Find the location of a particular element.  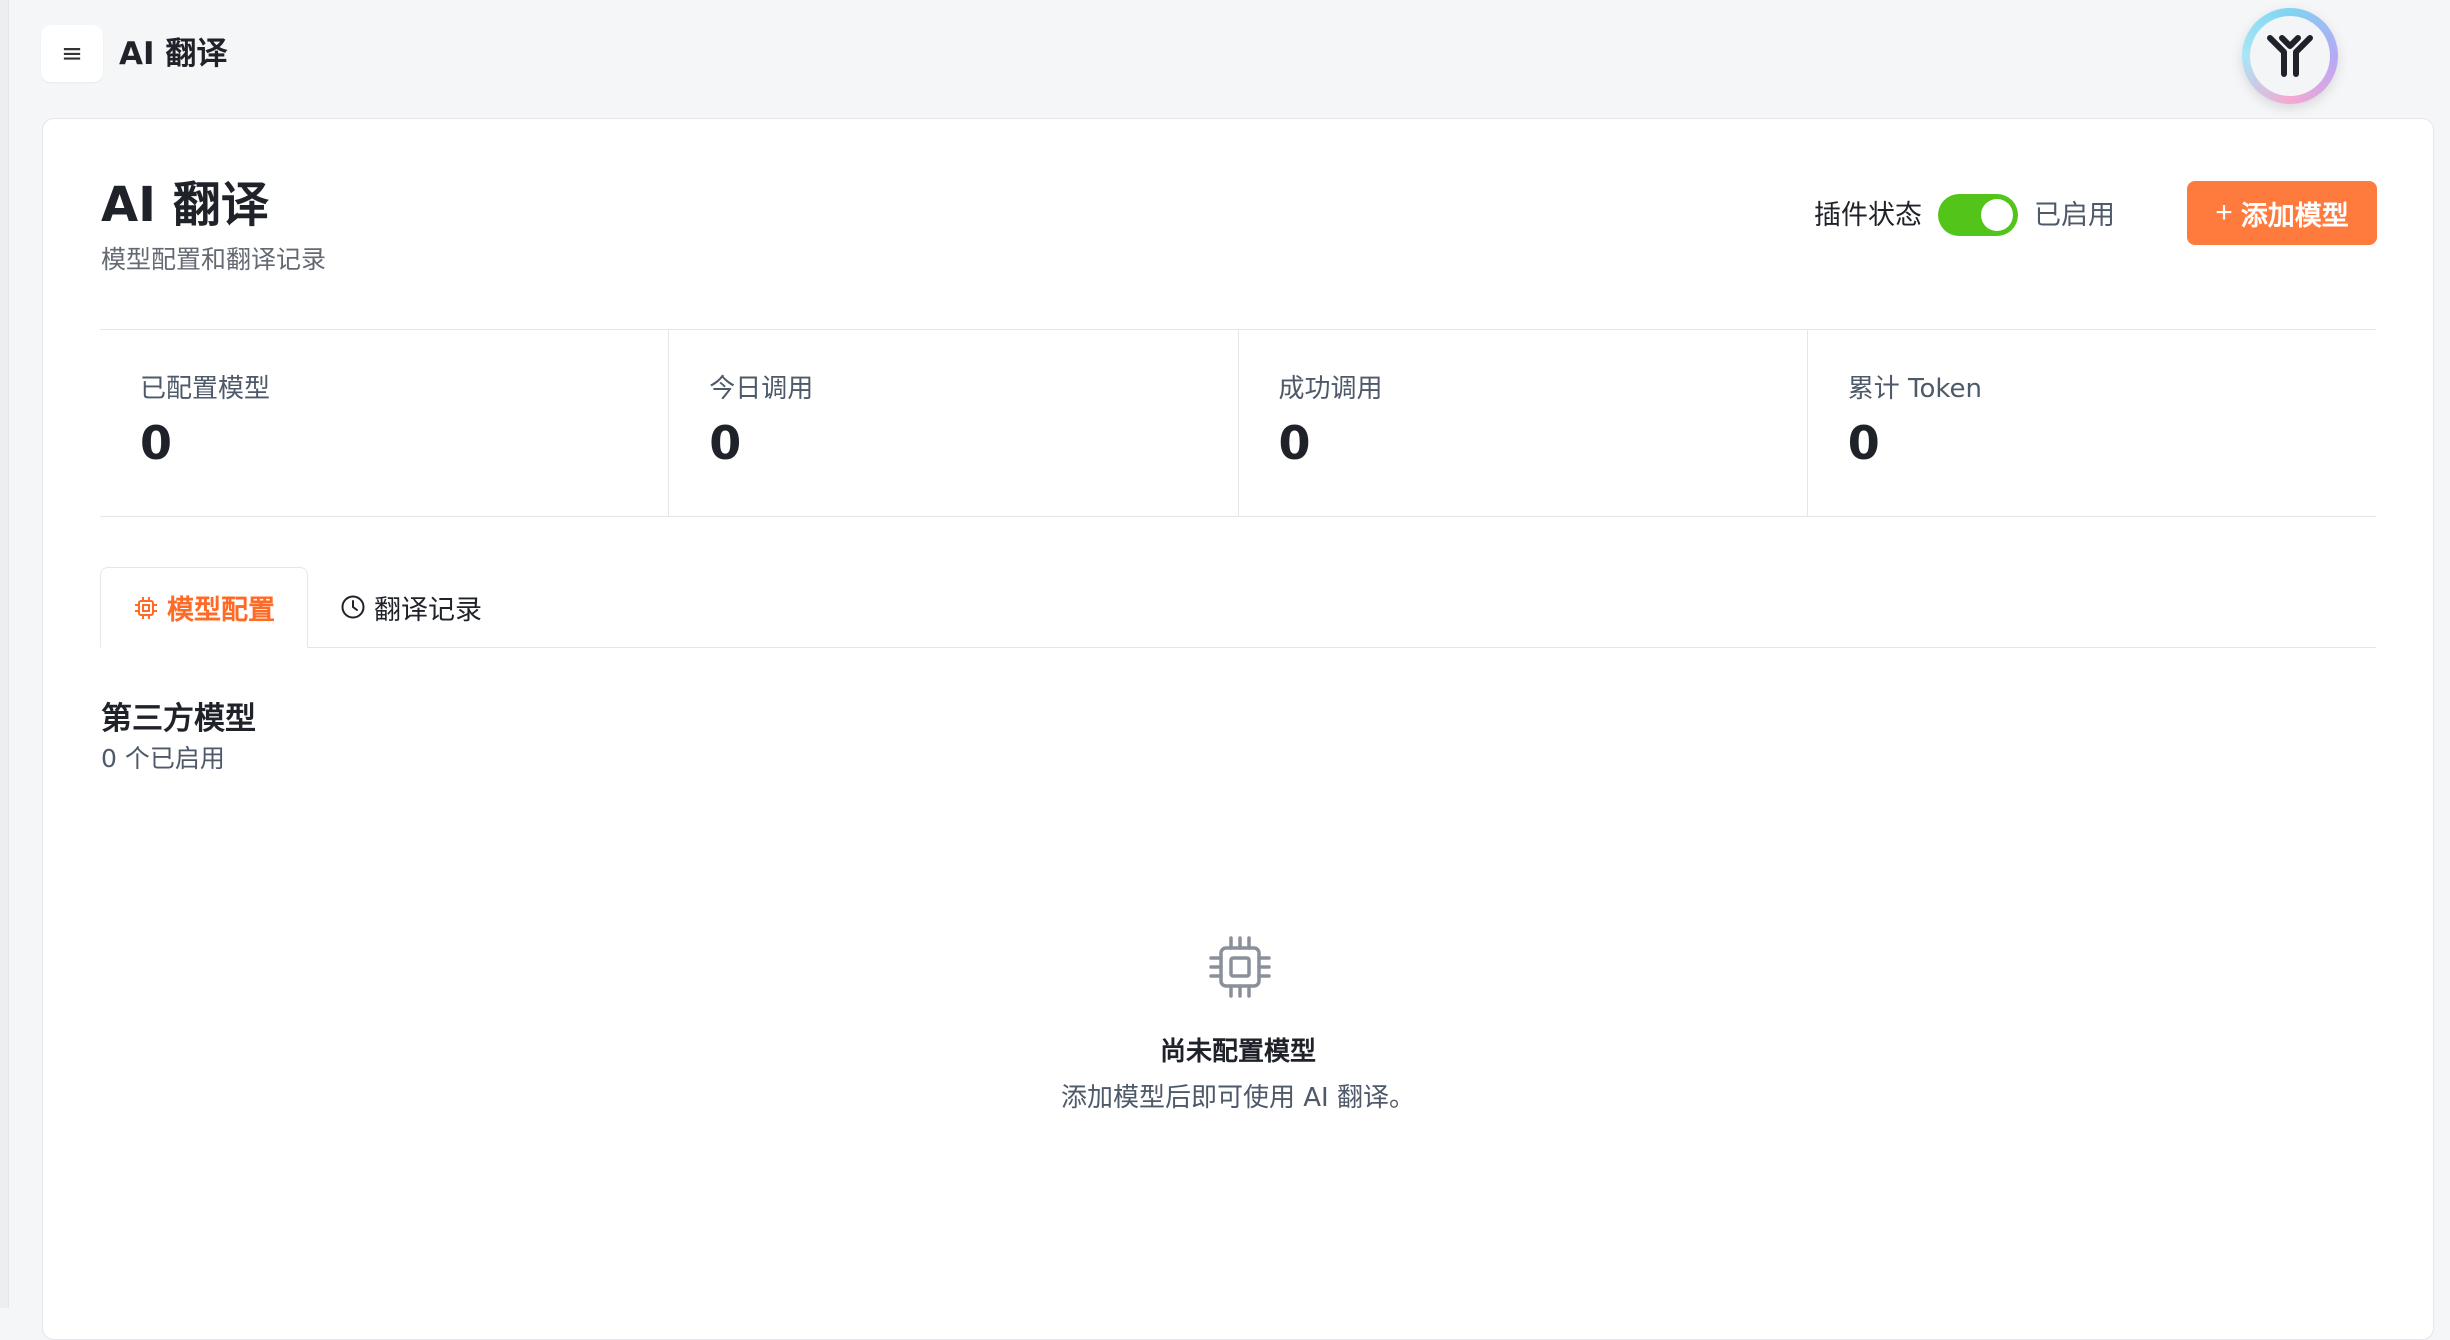

stat-today-calls: 今日调用 0 is located at coordinates (954, 423).